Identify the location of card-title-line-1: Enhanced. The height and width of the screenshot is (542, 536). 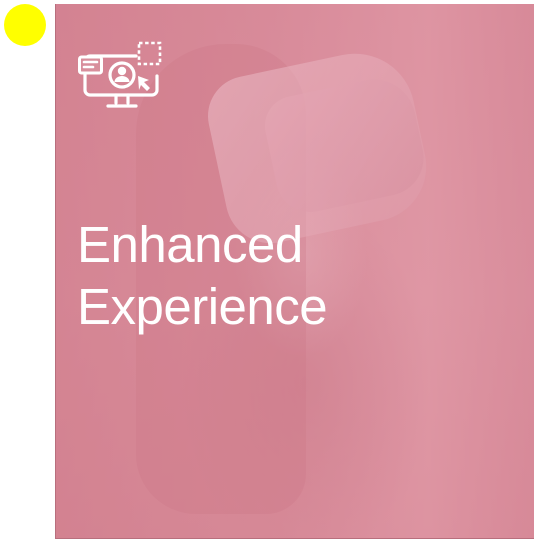
(190, 244).